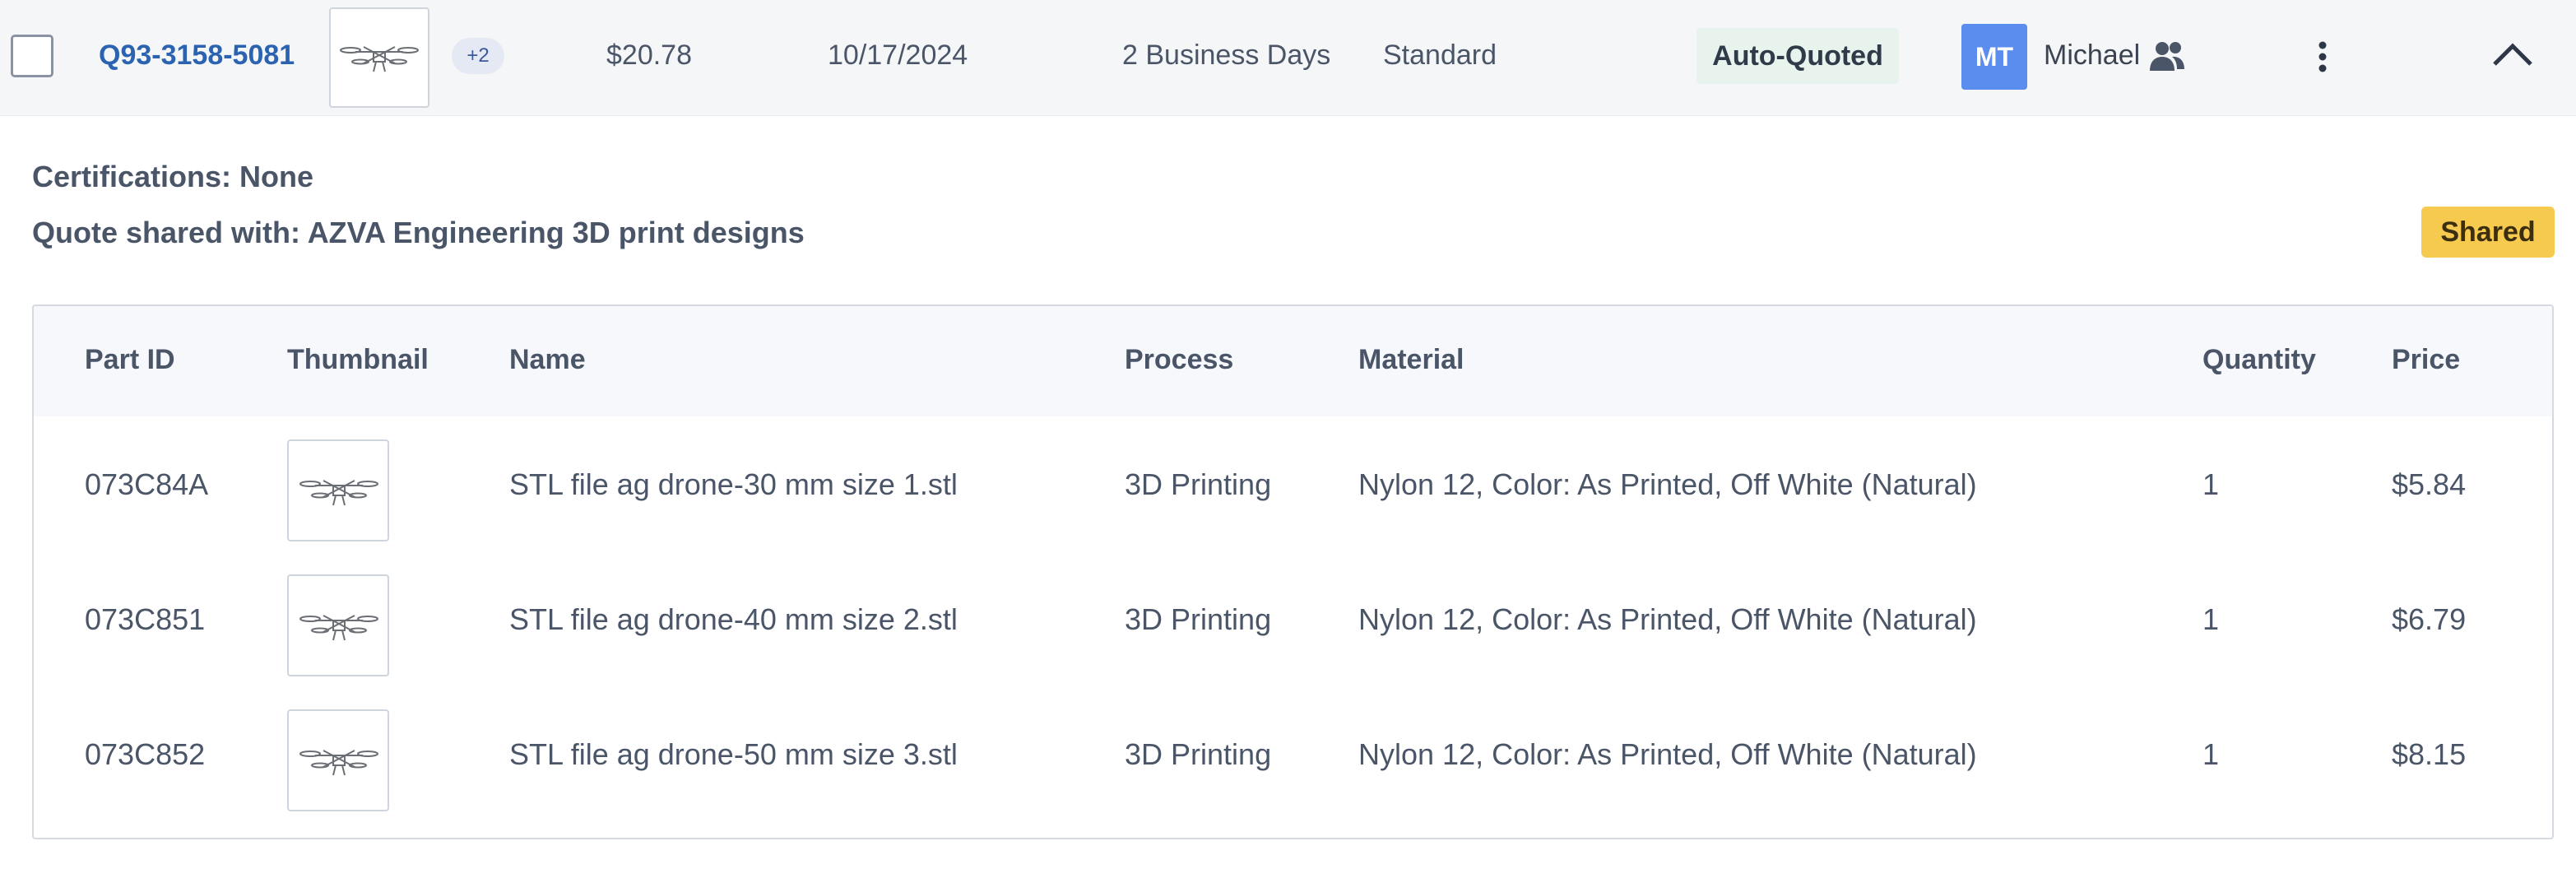  Describe the element at coordinates (2092, 55) in the screenshot. I see `owner-name: Michael` at that location.